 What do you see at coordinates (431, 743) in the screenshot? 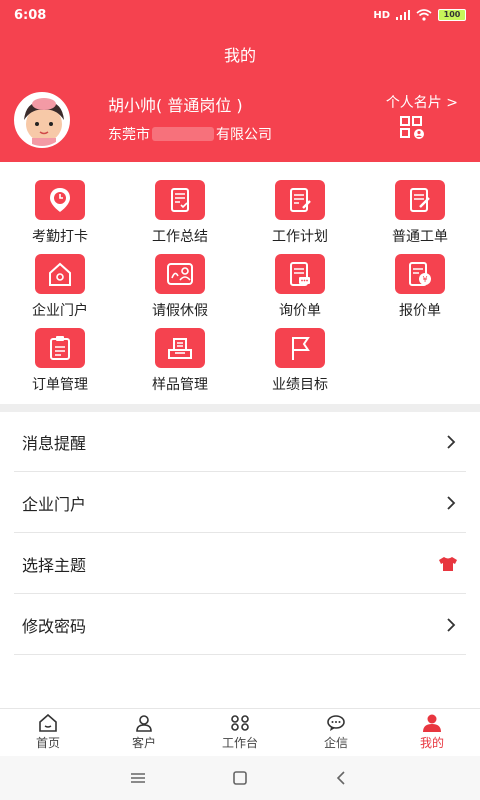
I see `tab-label: 我的` at bounding box center [431, 743].